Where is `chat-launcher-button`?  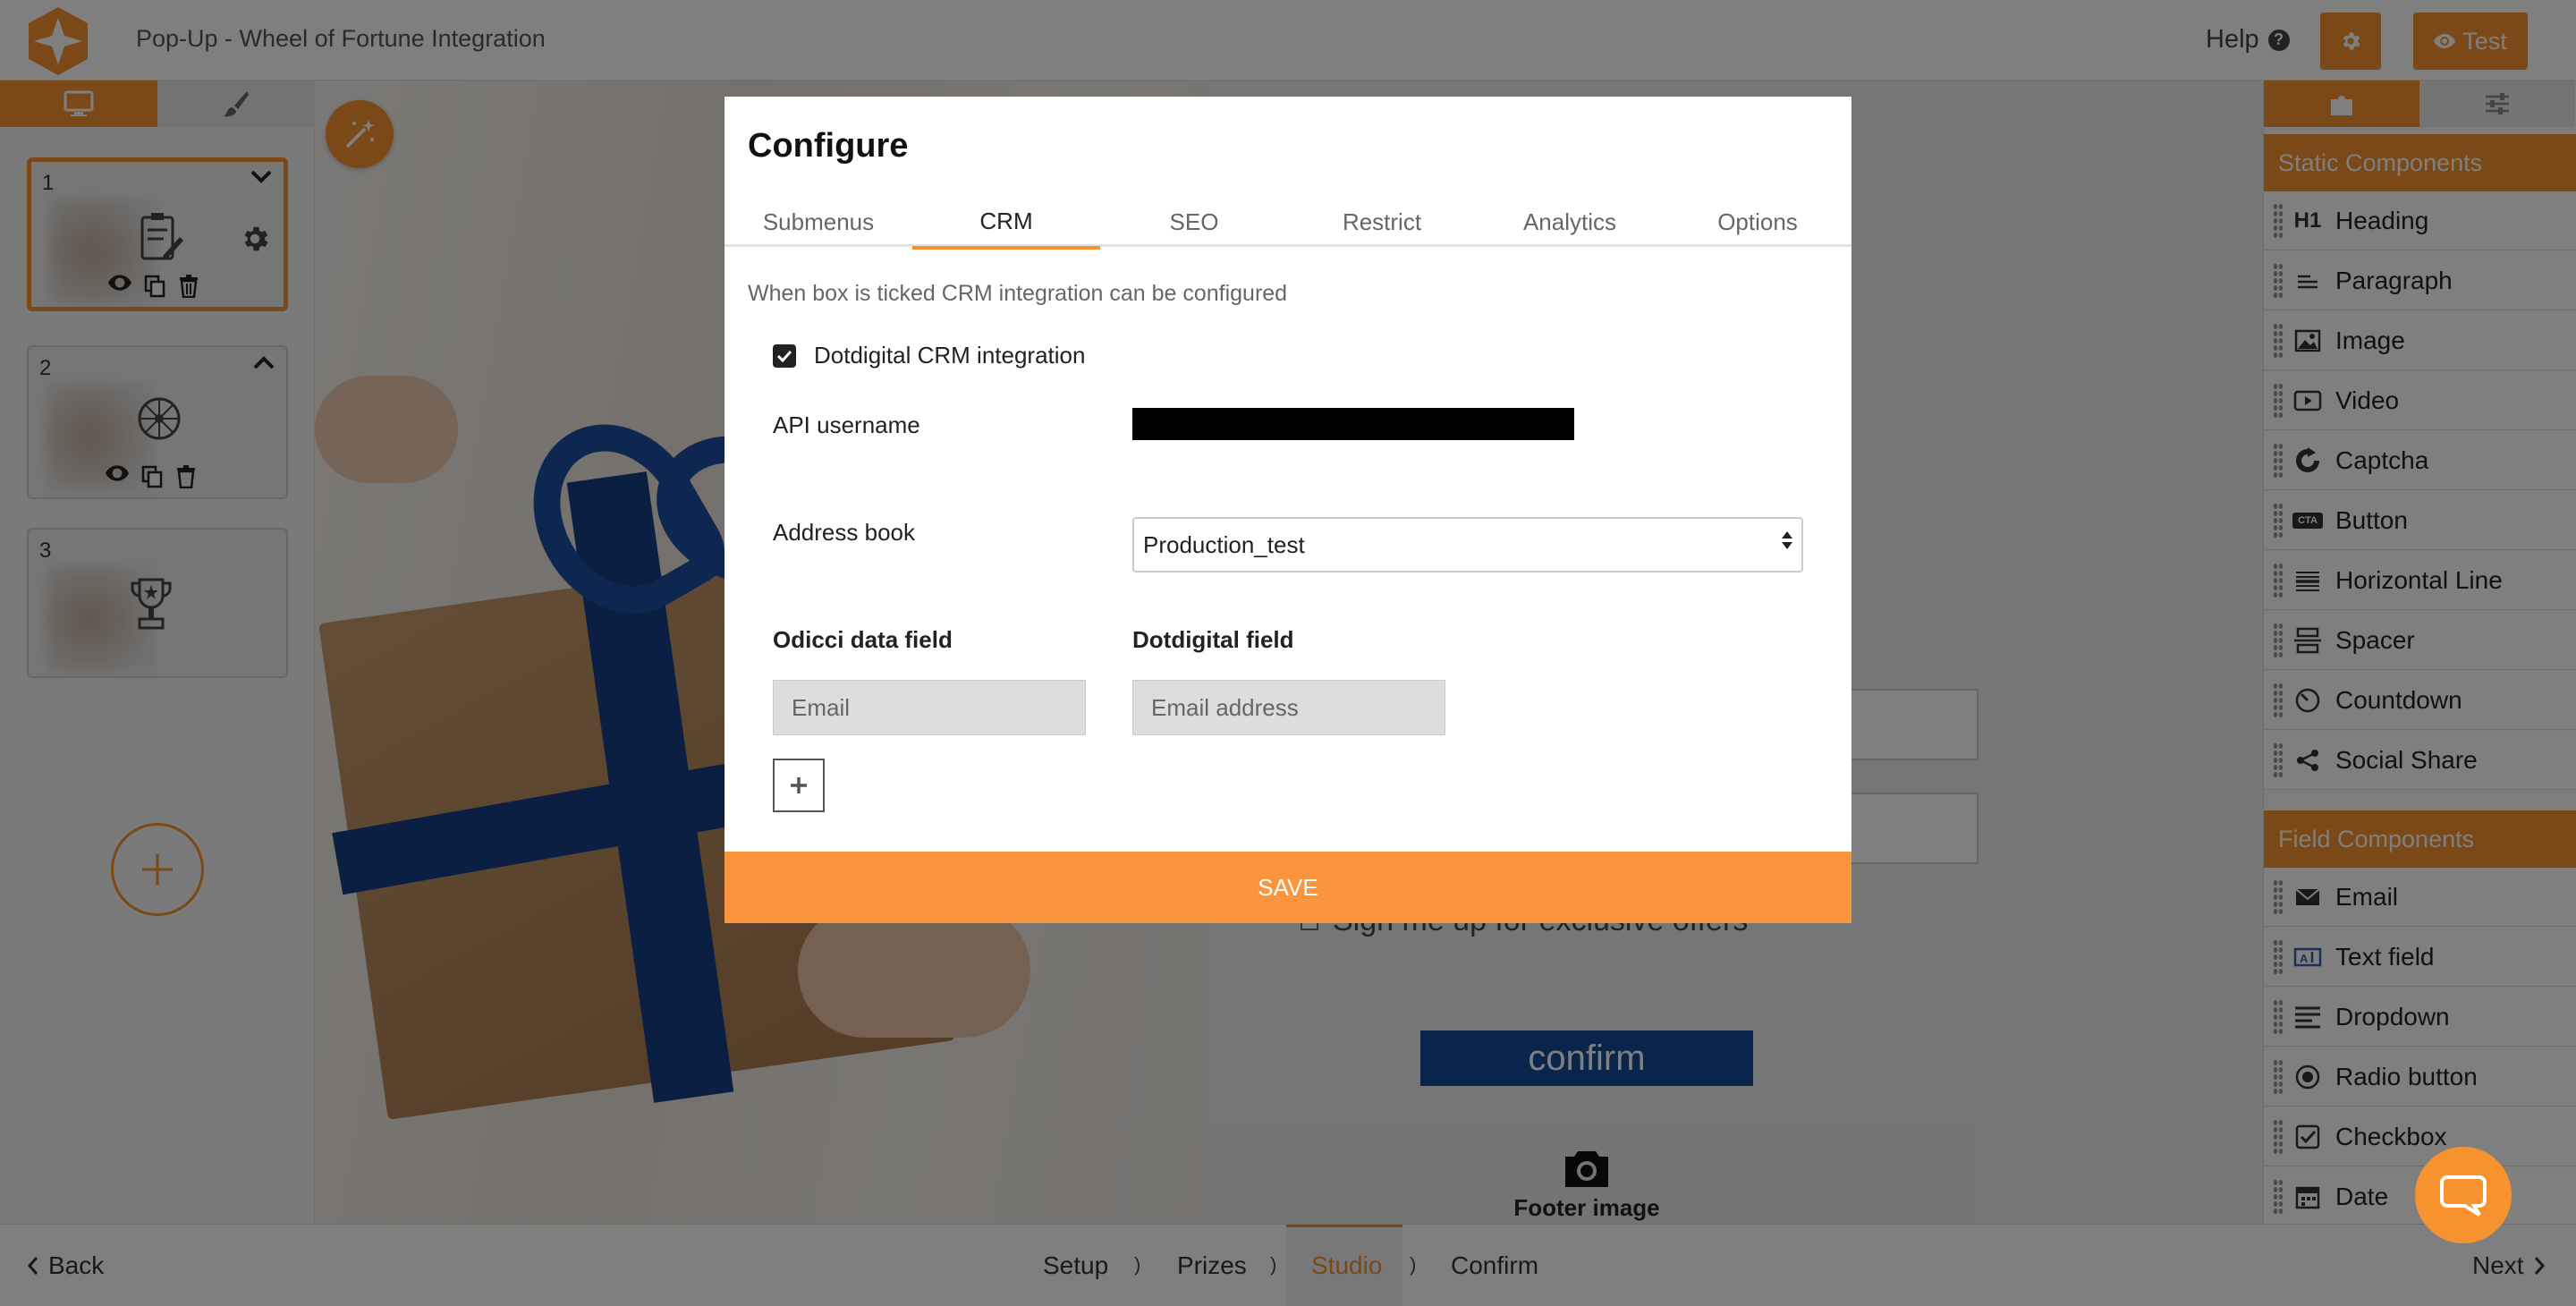
chat-launcher-button is located at coordinates (2463, 1195).